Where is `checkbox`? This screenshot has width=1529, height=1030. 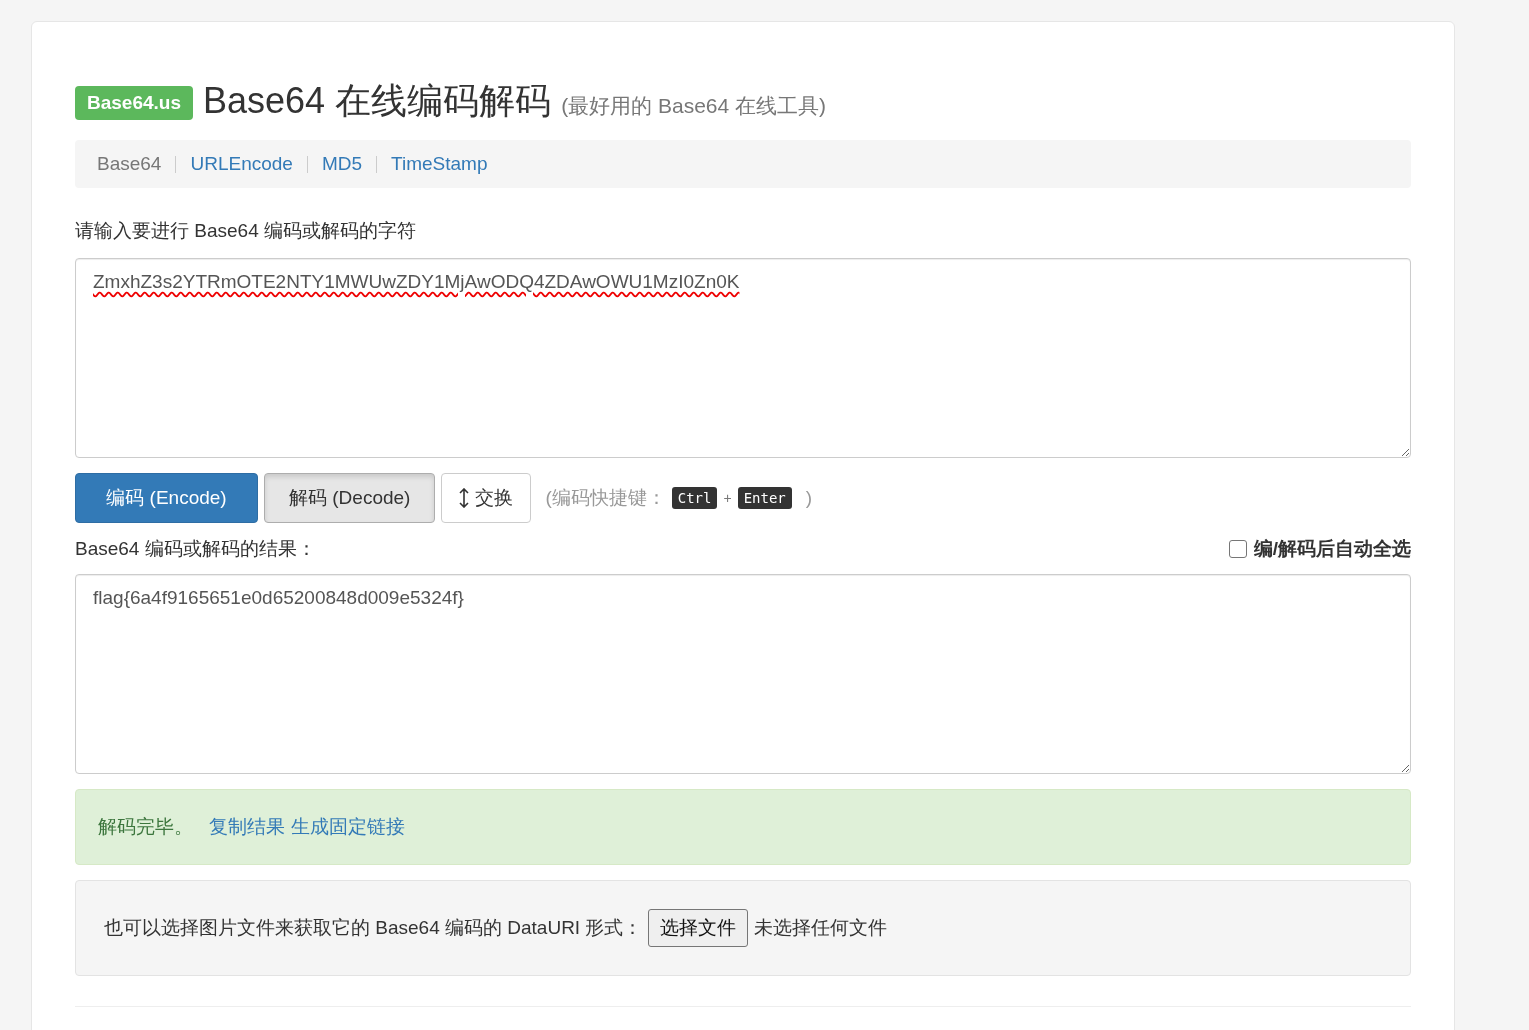 checkbox is located at coordinates (1237, 549).